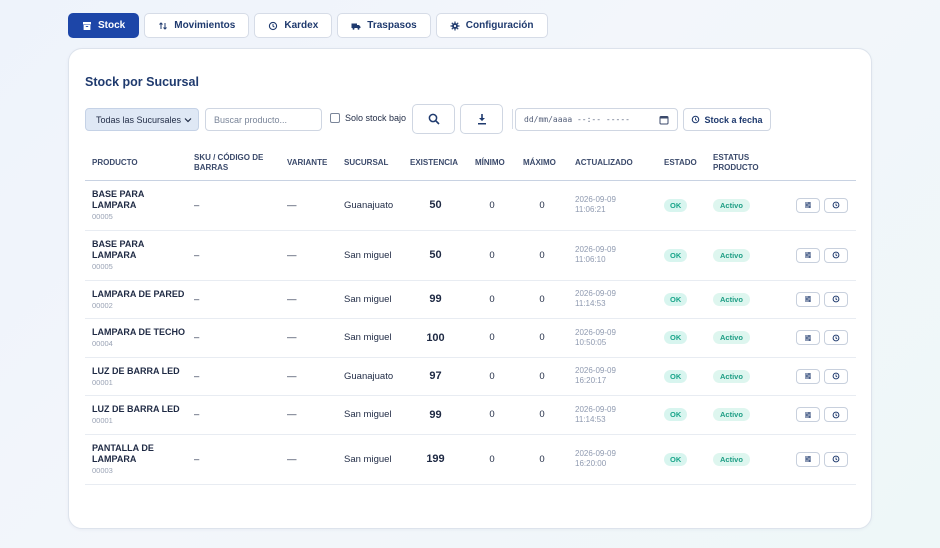 The image size is (940, 548). What do you see at coordinates (356, 26) in the screenshot?
I see `truck-icon` at bounding box center [356, 26].